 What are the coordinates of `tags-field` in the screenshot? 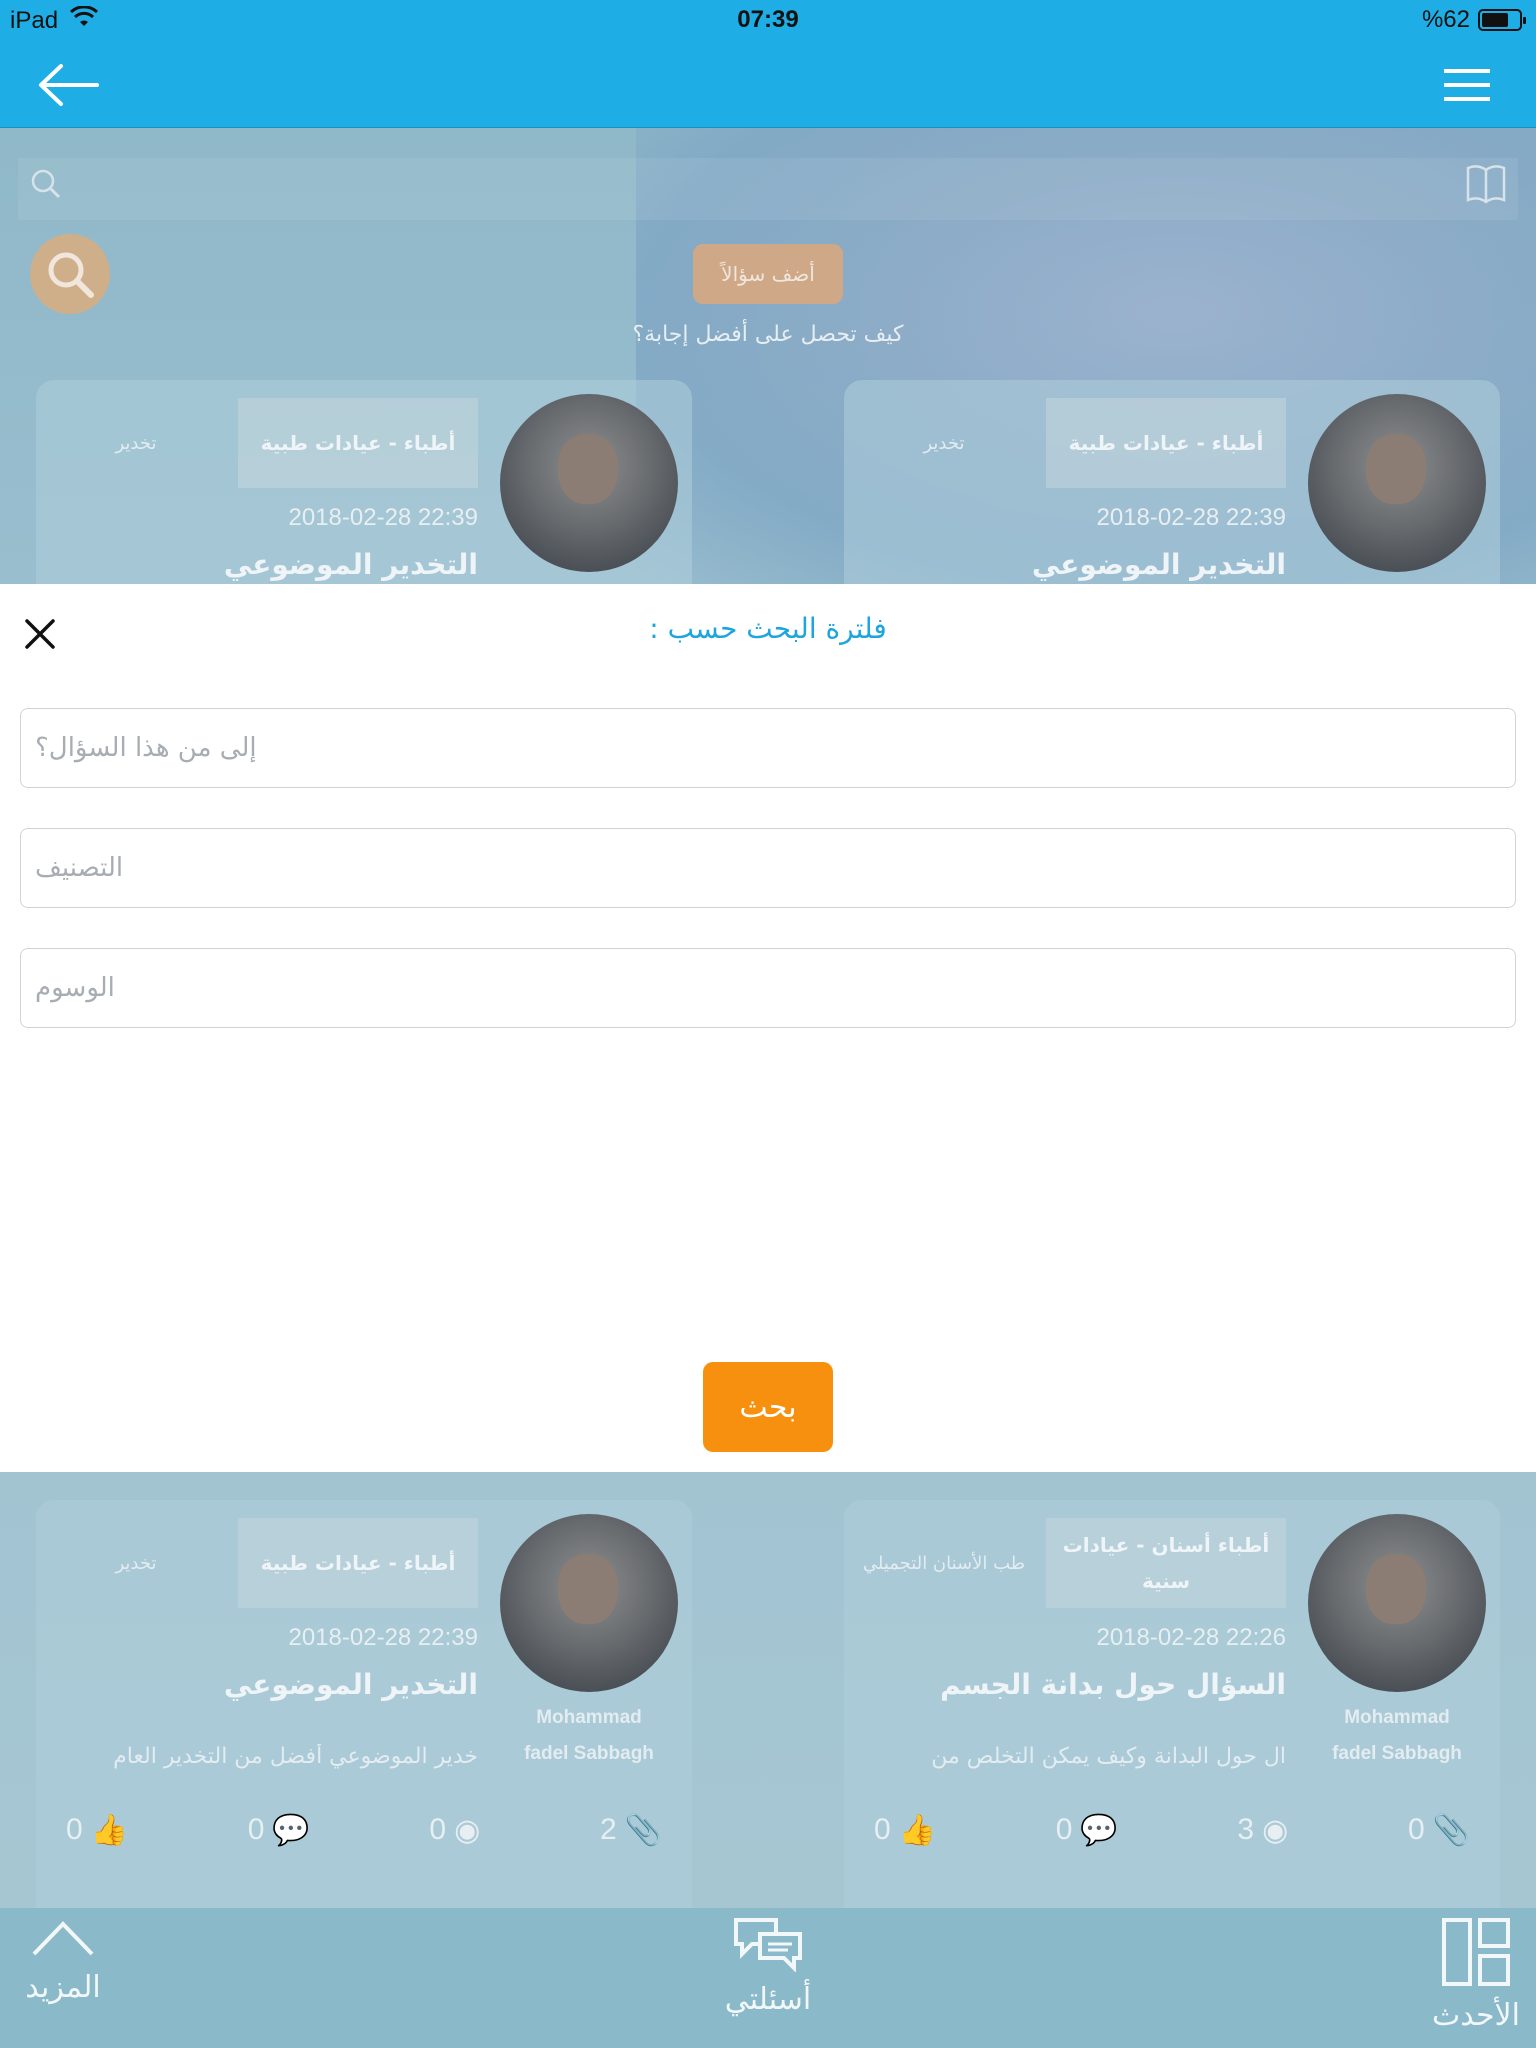 It's located at (768, 988).